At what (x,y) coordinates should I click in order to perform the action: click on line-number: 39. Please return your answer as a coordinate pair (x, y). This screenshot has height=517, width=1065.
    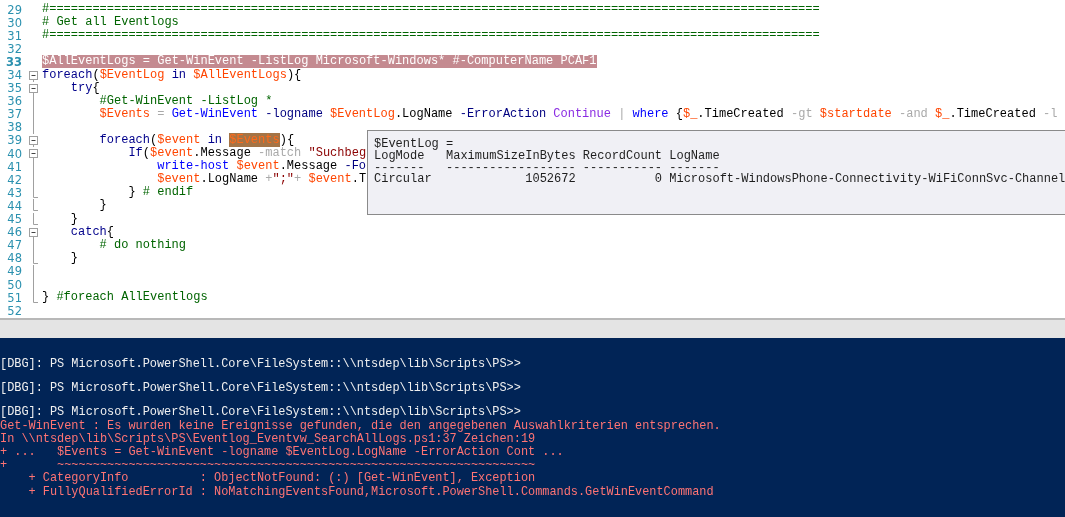
    Looking at the image, I should click on (14, 140).